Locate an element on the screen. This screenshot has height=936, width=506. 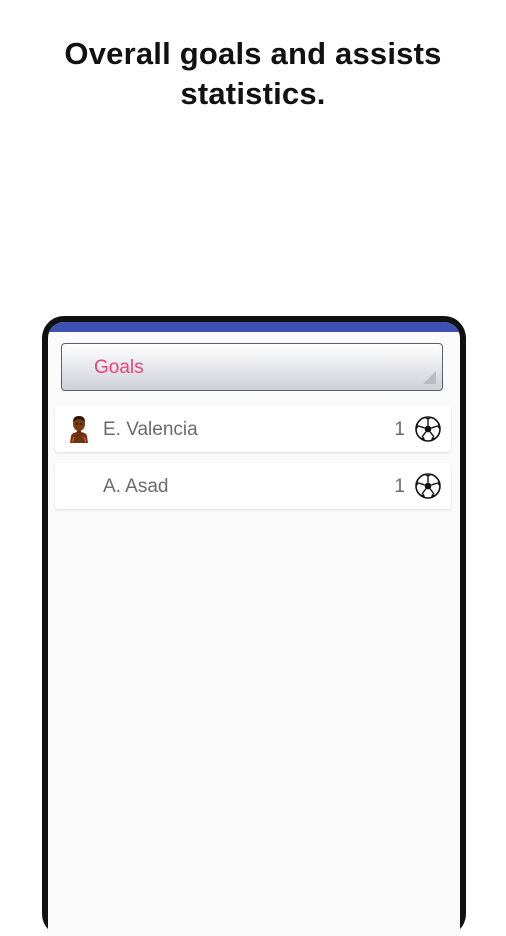
player-row: A. Asad 1 is located at coordinates (253, 486).